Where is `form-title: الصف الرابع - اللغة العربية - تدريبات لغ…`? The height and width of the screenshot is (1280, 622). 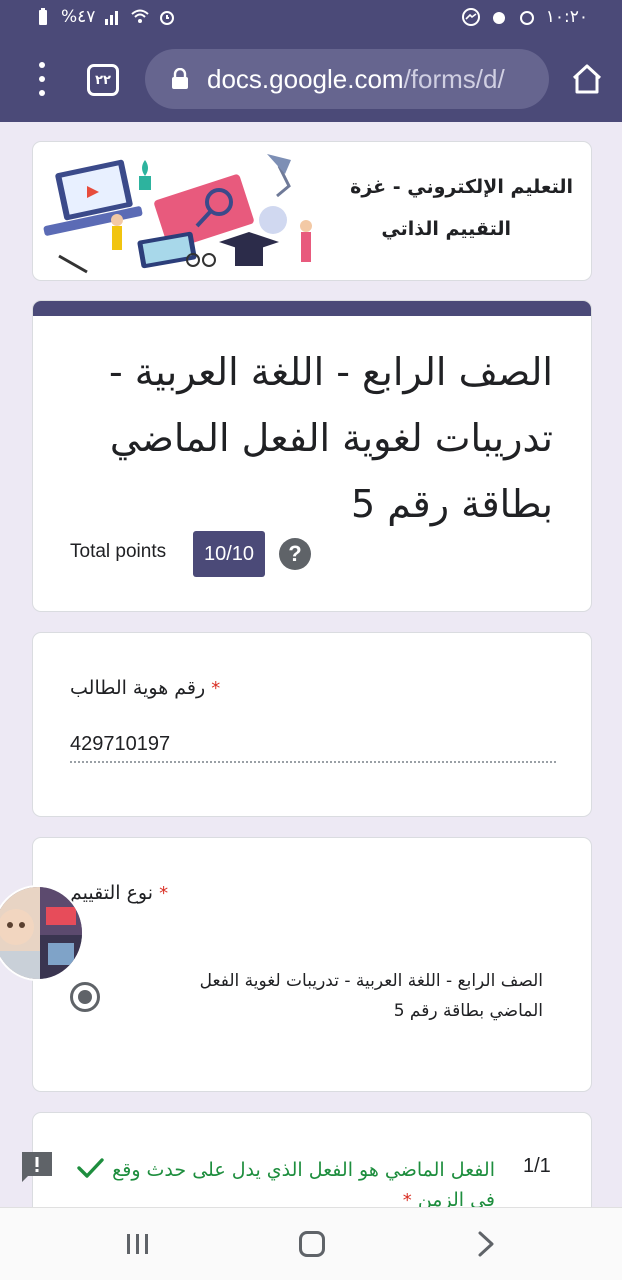 form-title: الصف الرابع - اللغة العربية - تدريبات لغ… is located at coordinates (331, 438).